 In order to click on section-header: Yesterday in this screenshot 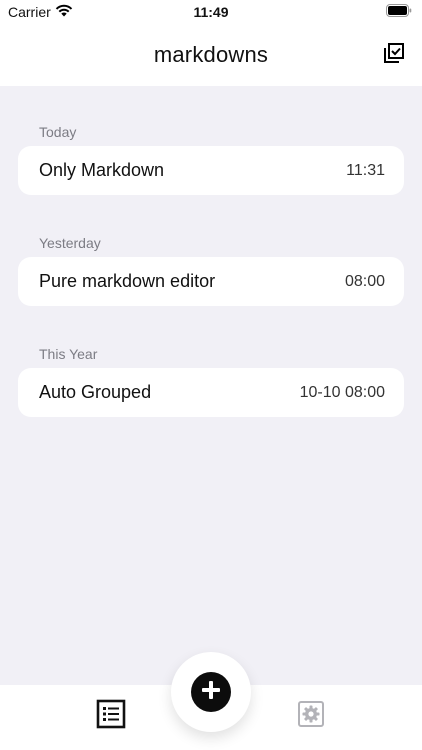, I will do `click(70, 243)`.